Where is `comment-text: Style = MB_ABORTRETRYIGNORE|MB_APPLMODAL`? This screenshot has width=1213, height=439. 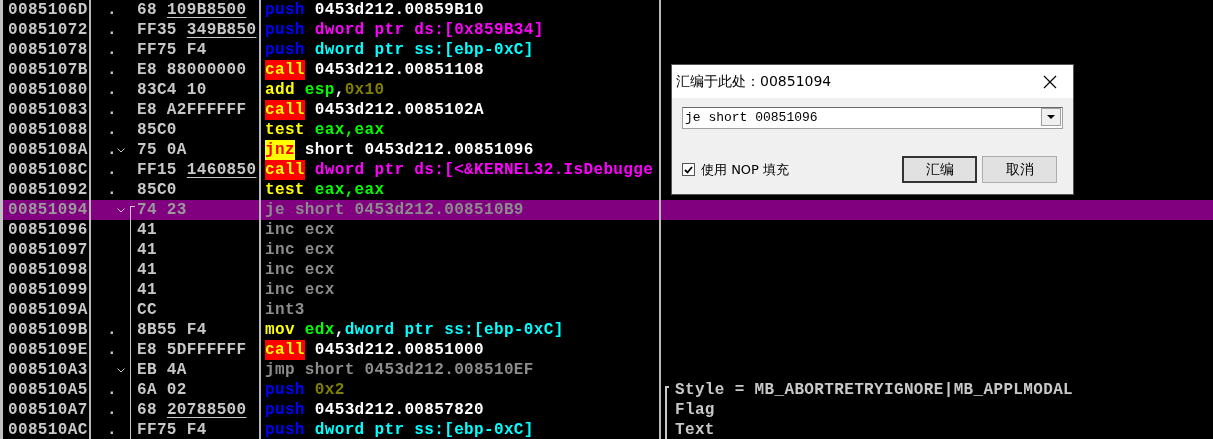 comment-text: Style = MB_ABORTRETRYIGNORE|MB_APPLMODAL is located at coordinates (874, 390).